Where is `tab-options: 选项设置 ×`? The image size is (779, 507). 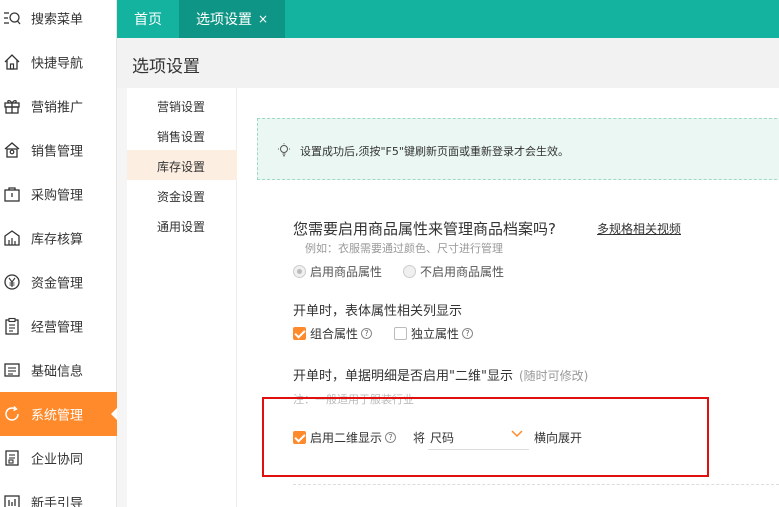 tab-options: 选项设置 × is located at coordinates (232, 19).